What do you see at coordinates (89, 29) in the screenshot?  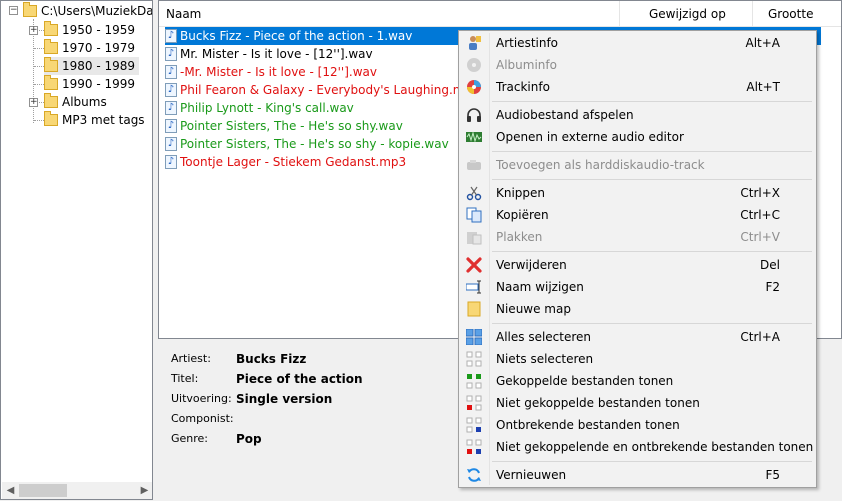 I see `tree-item-1950-1959: 1950 - 1959` at bounding box center [89, 29].